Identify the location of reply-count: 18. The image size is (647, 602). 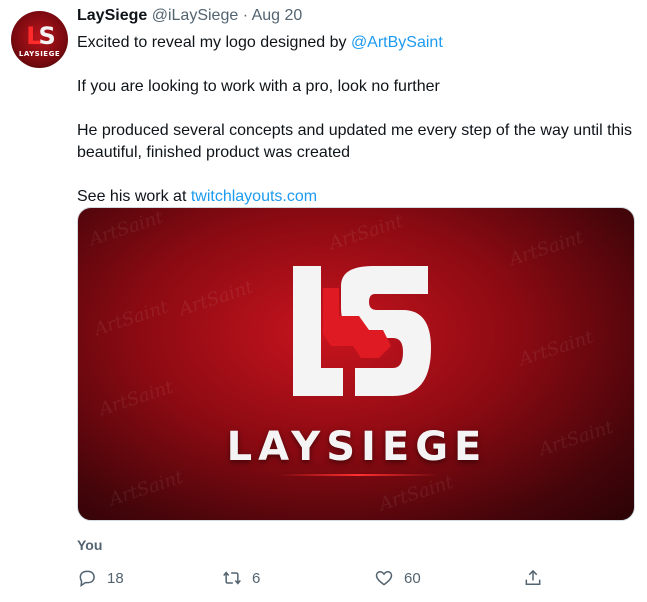
(115, 578).